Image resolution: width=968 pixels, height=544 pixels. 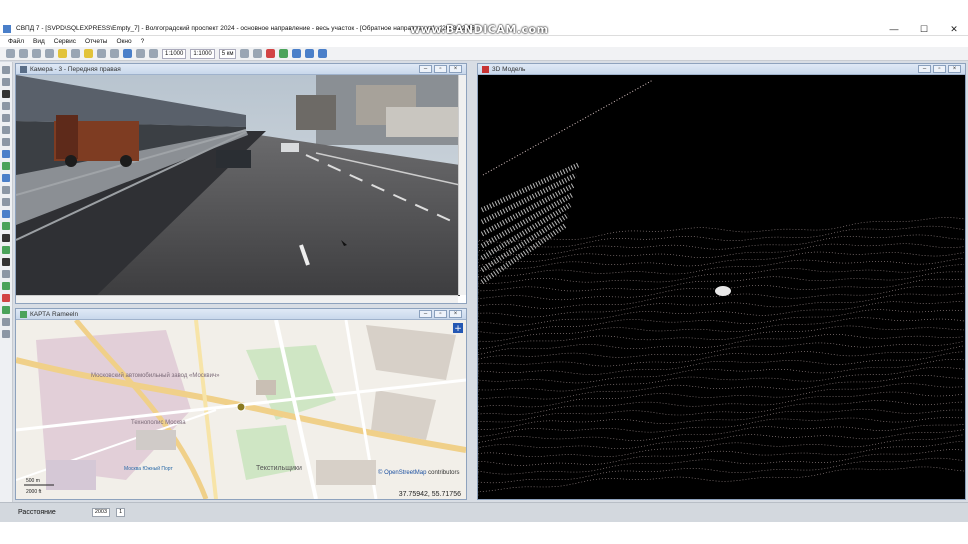 I want to click on model3d-window-icon, so click(x=485, y=69).